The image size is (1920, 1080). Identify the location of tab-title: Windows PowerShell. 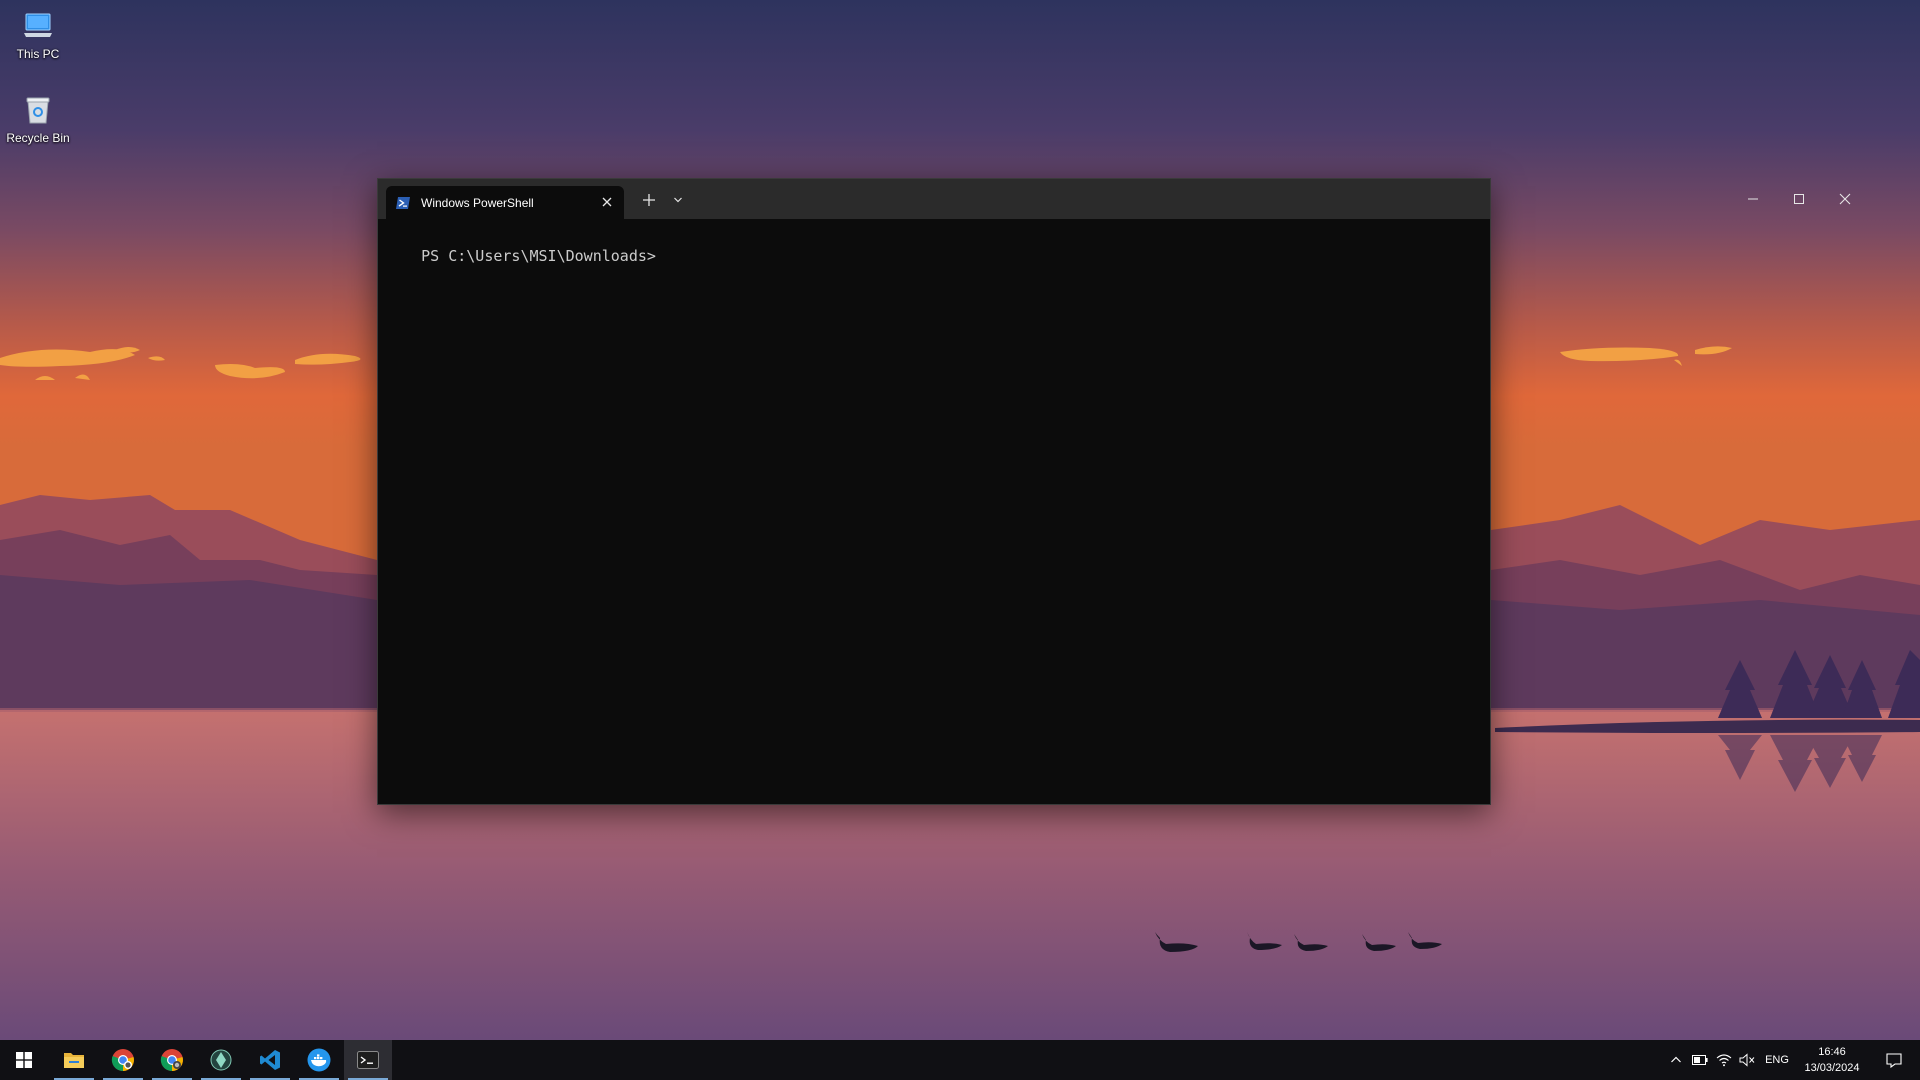
(477, 202).